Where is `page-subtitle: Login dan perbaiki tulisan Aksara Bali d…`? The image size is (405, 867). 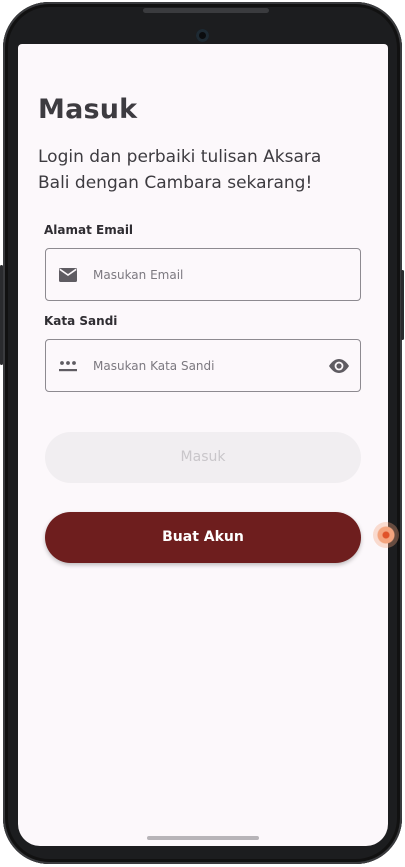 page-subtitle: Login dan perbaiki tulisan Aksara Bali d… is located at coordinates (180, 170).